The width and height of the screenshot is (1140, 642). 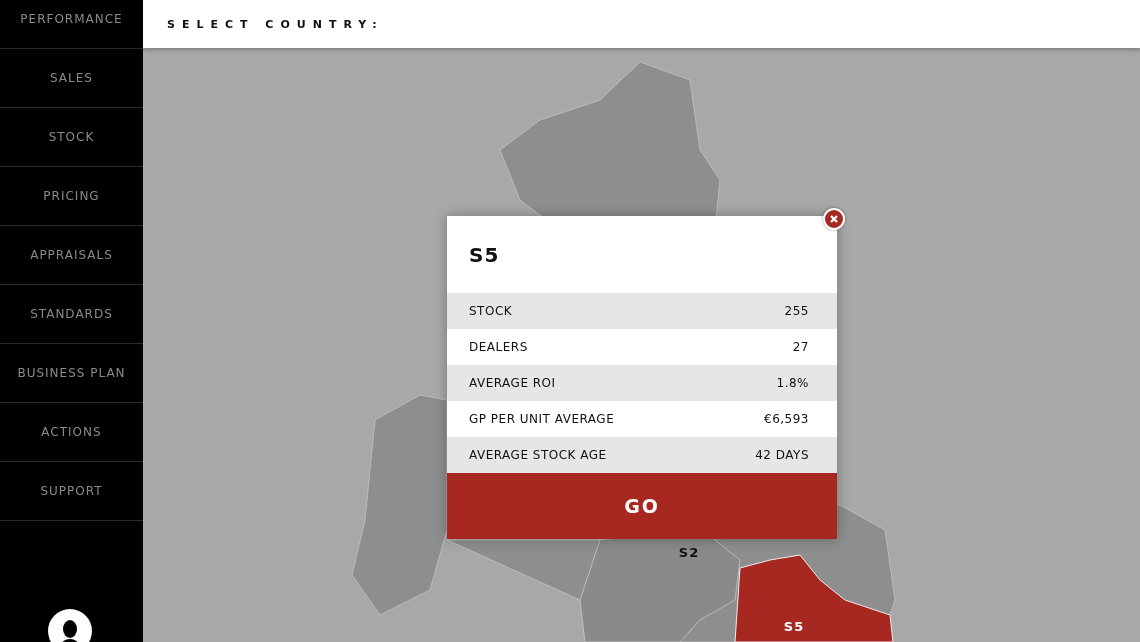 What do you see at coordinates (786, 419) in the screenshot?
I see `stat-value: €6,593` at bounding box center [786, 419].